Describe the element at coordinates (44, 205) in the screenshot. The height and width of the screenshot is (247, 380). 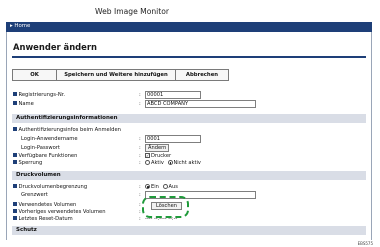
I see `used-volume-label: Verwendetes Volumen` at that location.